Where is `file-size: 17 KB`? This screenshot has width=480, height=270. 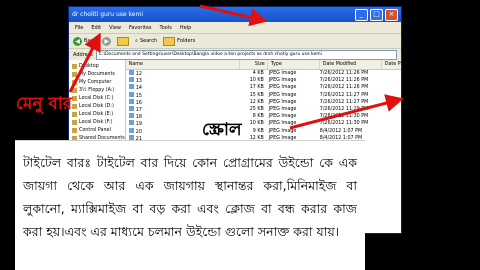
file-size: 17 KB is located at coordinates (256, 88).